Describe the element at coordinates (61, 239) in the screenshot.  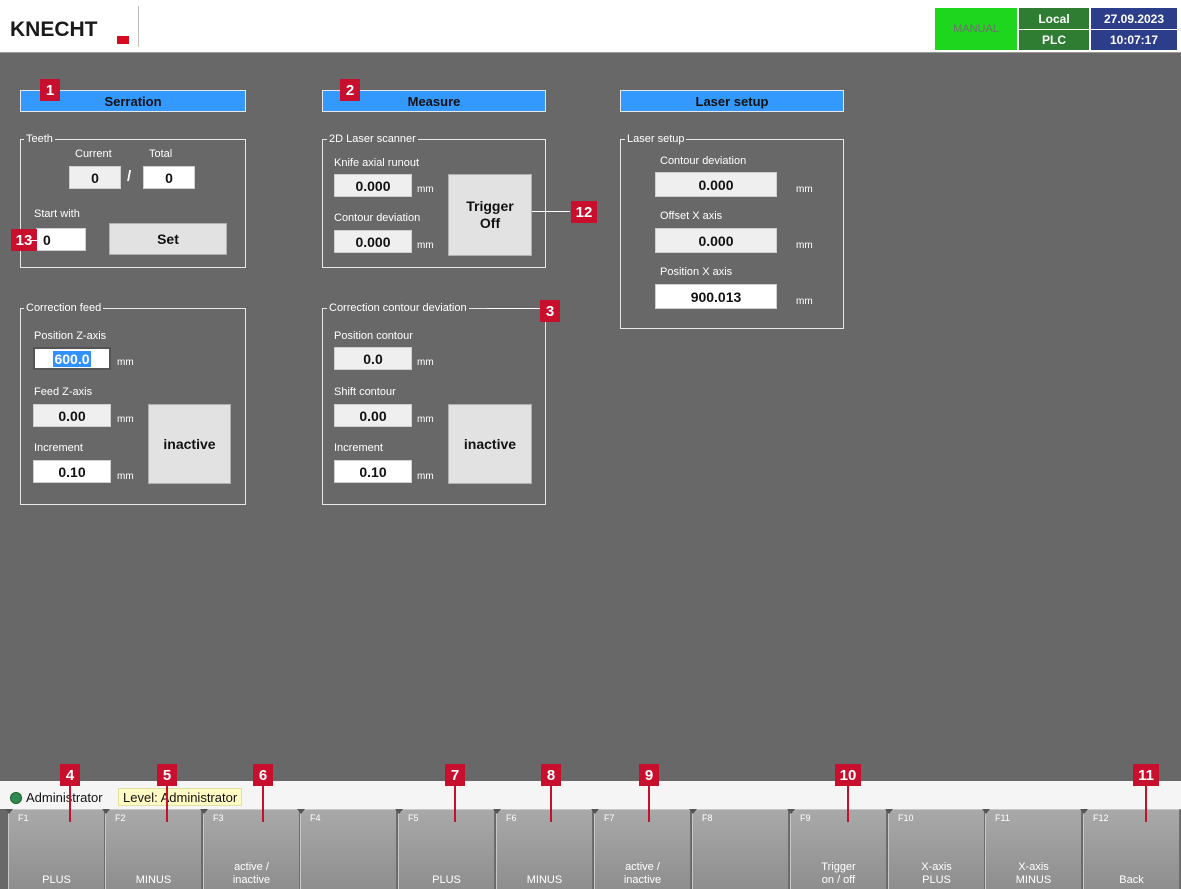
I see `start-with-input: 0` at that location.